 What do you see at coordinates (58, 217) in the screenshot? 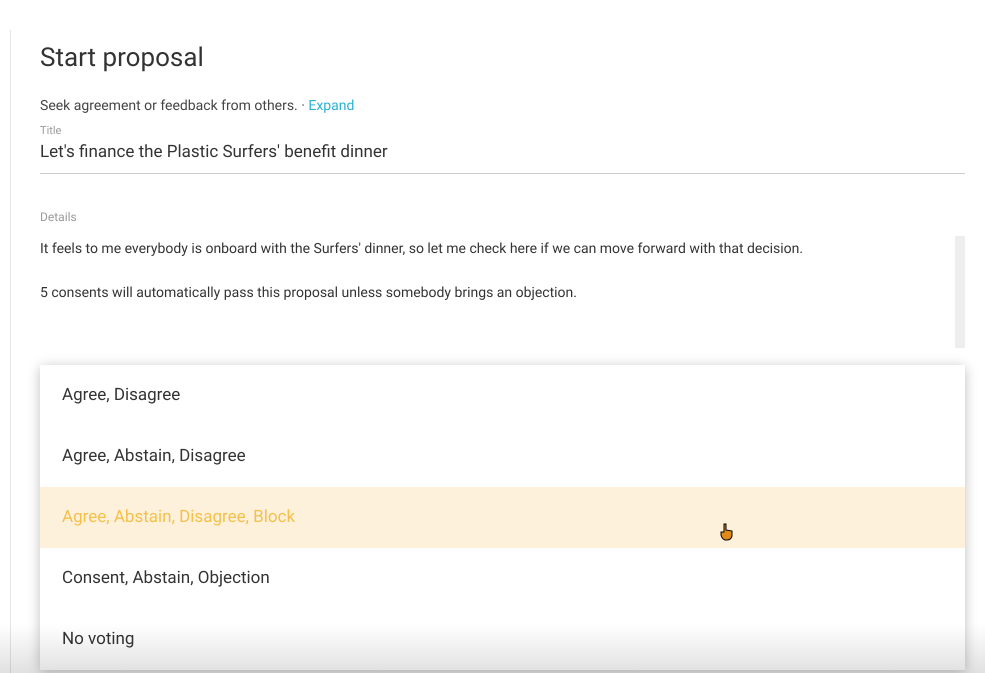
I see `details-label: Details` at bounding box center [58, 217].